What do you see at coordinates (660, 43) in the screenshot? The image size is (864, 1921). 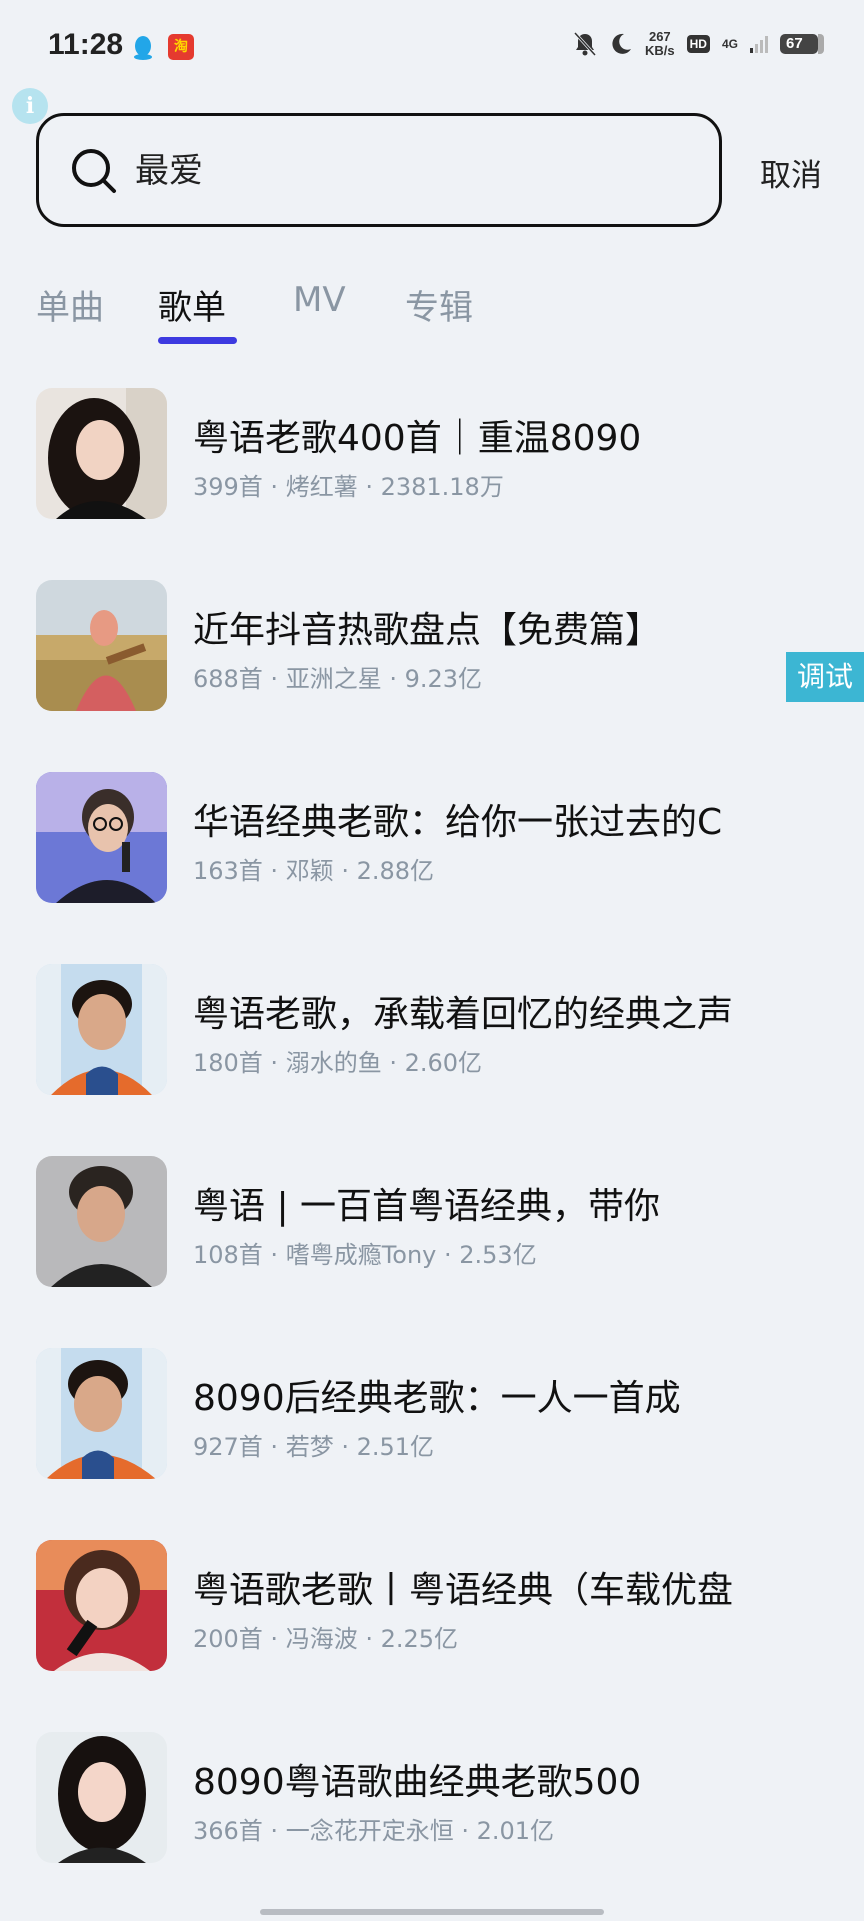 I see `network-speed: 267 KB/s` at bounding box center [660, 43].